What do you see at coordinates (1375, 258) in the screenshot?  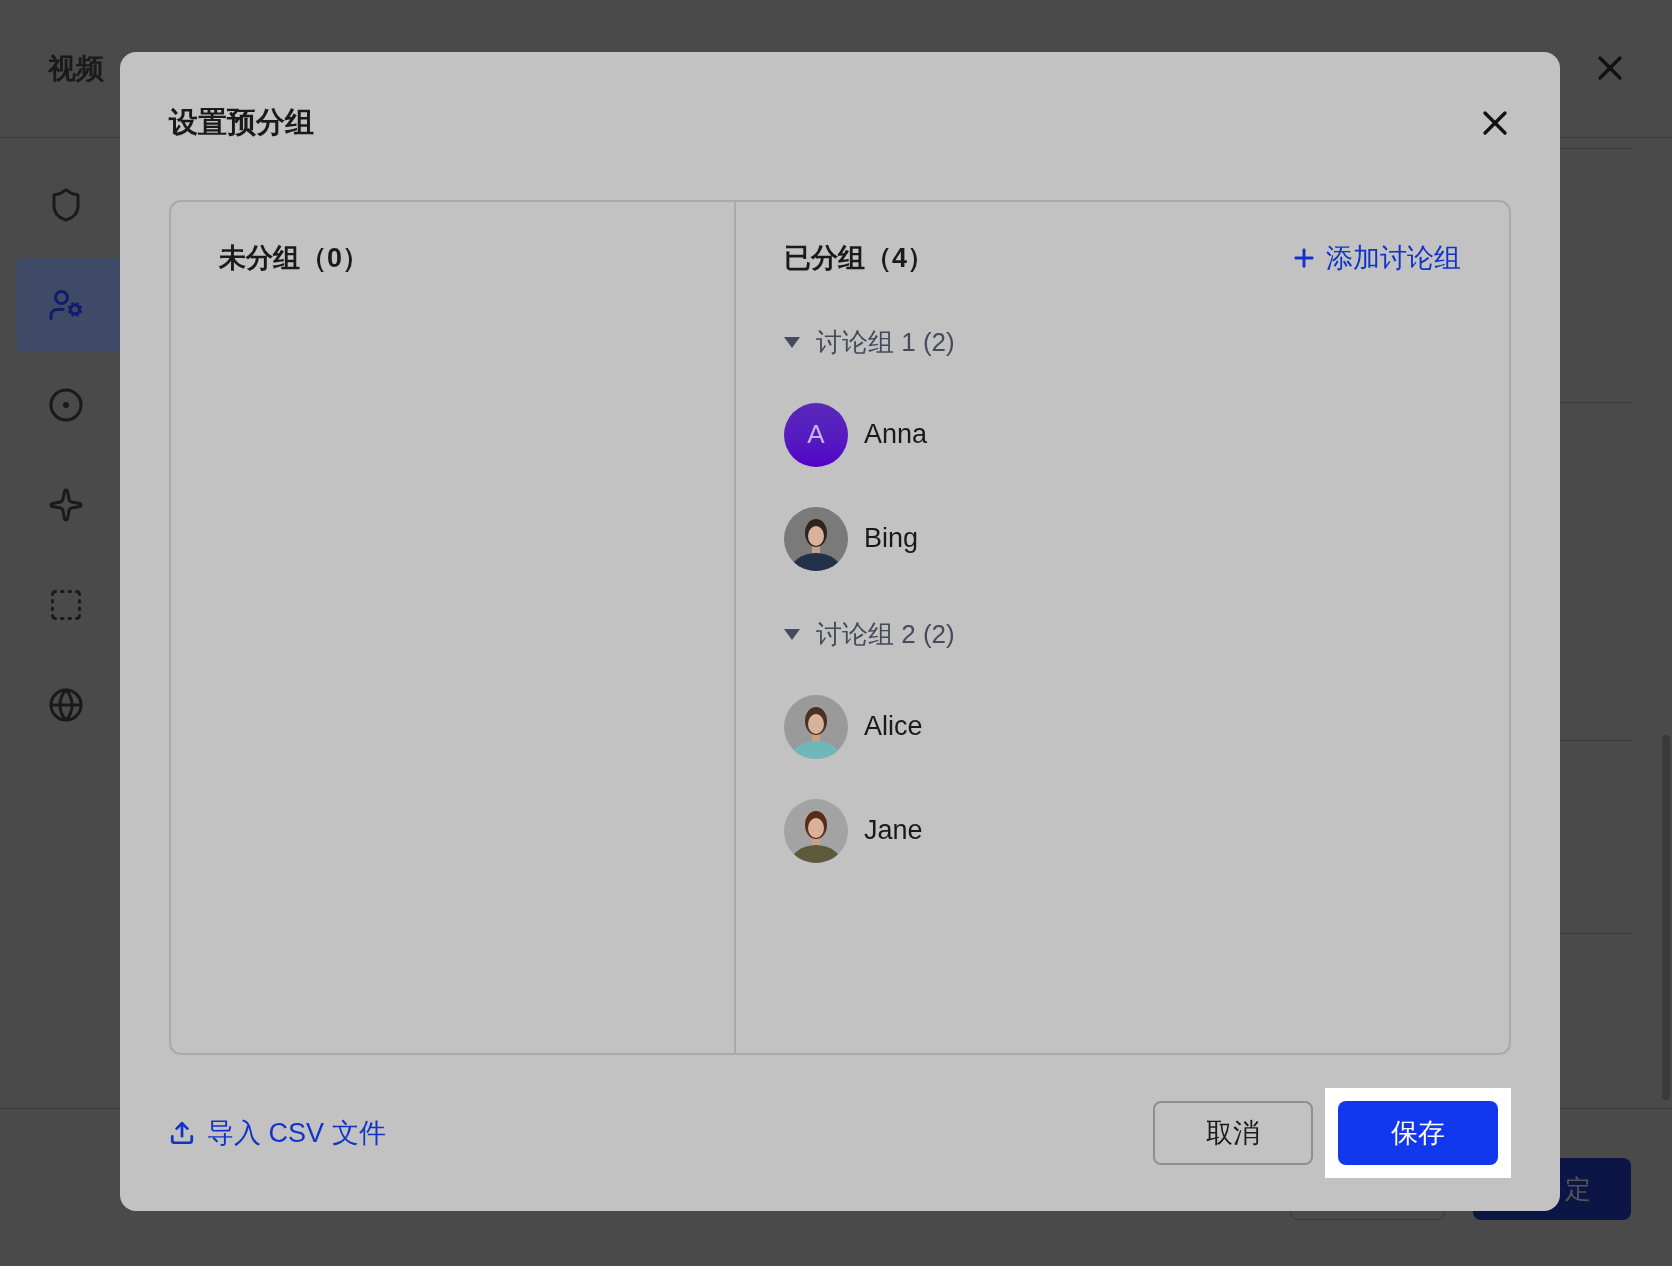 I see `add-group-link: 添加讨论组` at bounding box center [1375, 258].